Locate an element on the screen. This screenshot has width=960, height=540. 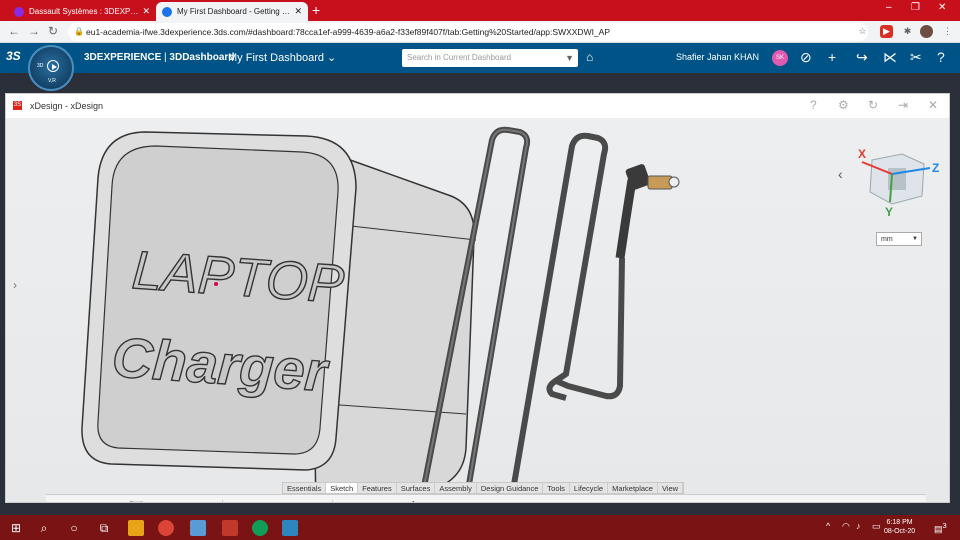
constraint-icon: ⊏ is located at coordinates (841, 501).